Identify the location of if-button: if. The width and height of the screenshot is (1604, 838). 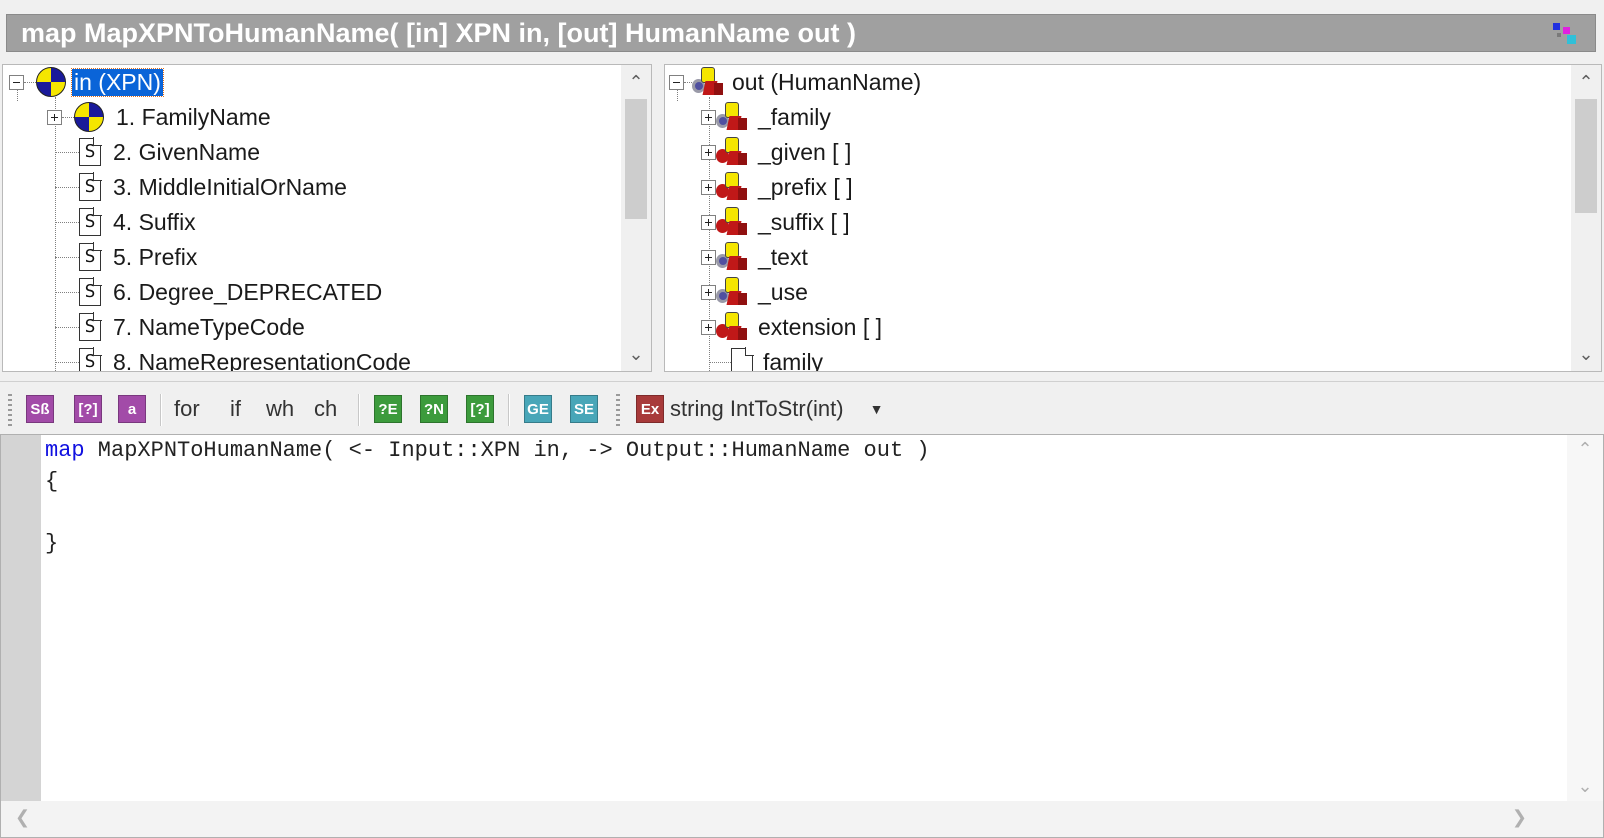
(235, 409).